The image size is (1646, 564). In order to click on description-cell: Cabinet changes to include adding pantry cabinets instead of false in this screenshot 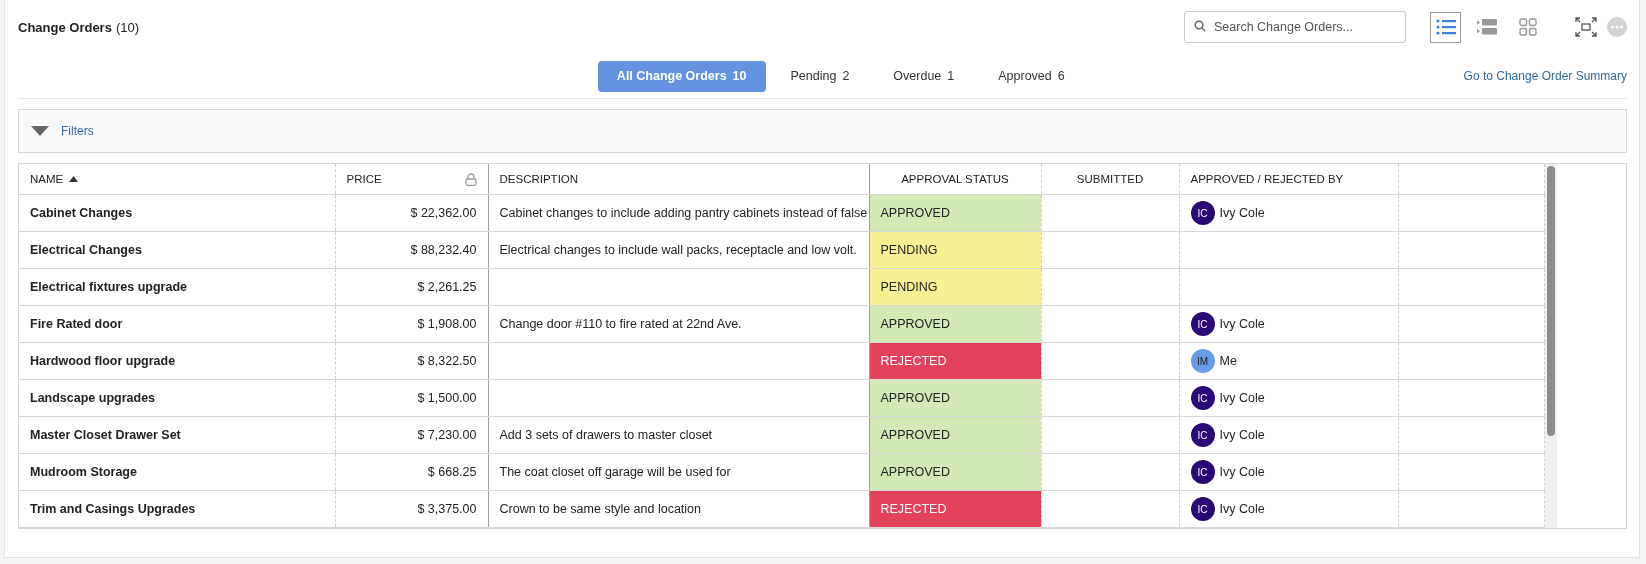, I will do `click(683, 213)`.